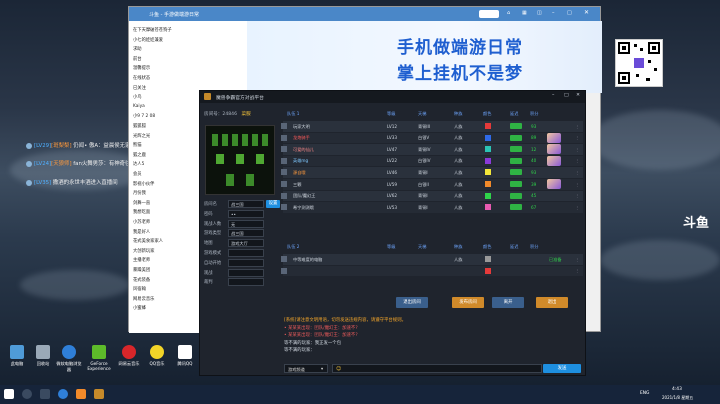 This screenshot has height=404, width=720. What do you see at coordinates (27, 394) in the screenshot?
I see `search-icon` at bounding box center [27, 394].